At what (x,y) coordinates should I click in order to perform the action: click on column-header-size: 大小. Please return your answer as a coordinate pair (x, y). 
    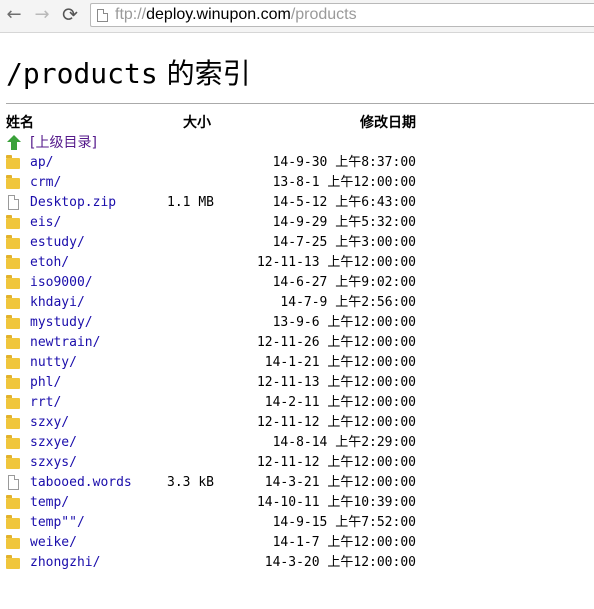
    Looking at the image, I should click on (197, 123).